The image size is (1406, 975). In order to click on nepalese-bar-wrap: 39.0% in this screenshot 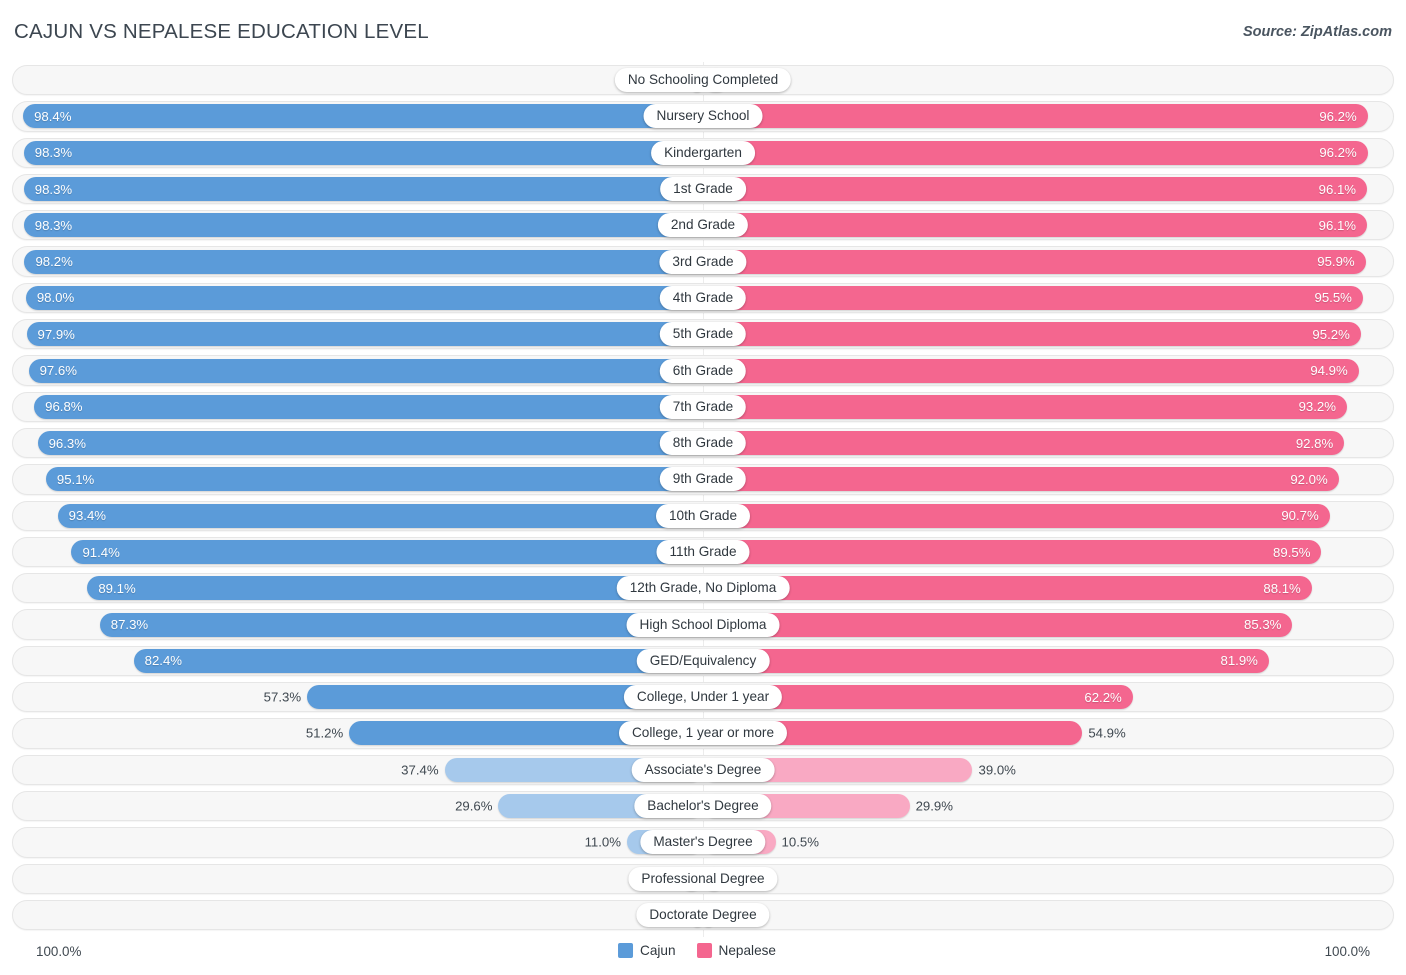, I will do `click(1054, 770)`.